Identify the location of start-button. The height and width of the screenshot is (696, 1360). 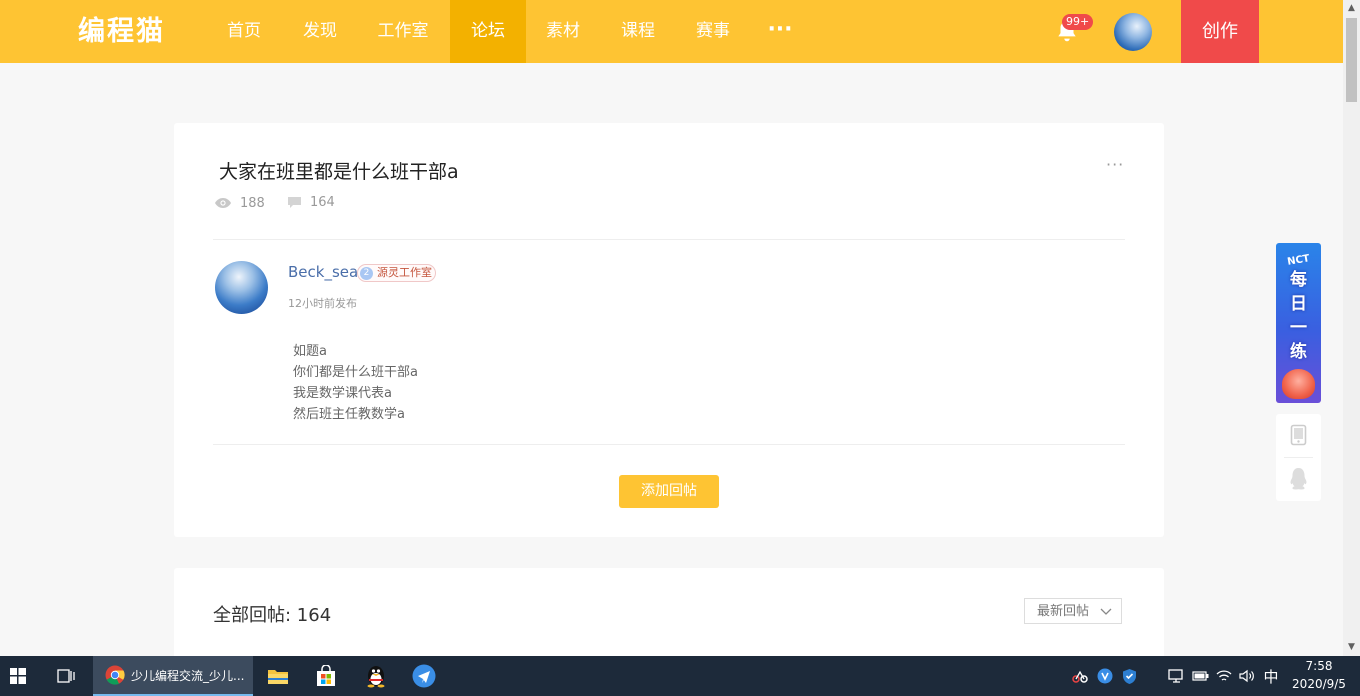
(18, 676).